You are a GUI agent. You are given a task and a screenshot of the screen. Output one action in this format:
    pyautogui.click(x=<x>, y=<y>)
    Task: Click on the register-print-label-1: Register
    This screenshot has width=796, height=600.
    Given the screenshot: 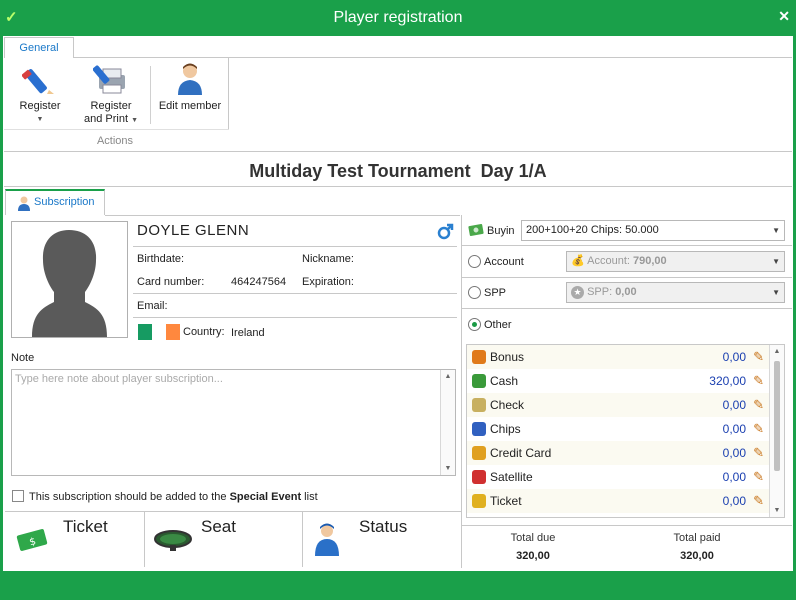 What is the action you would take?
    pyautogui.click(x=111, y=106)
    